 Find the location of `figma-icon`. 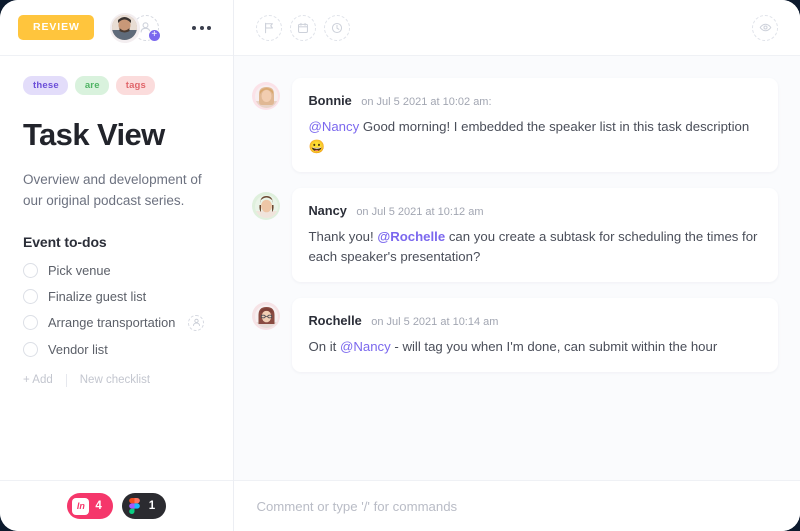

figma-icon is located at coordinates (135, 506).